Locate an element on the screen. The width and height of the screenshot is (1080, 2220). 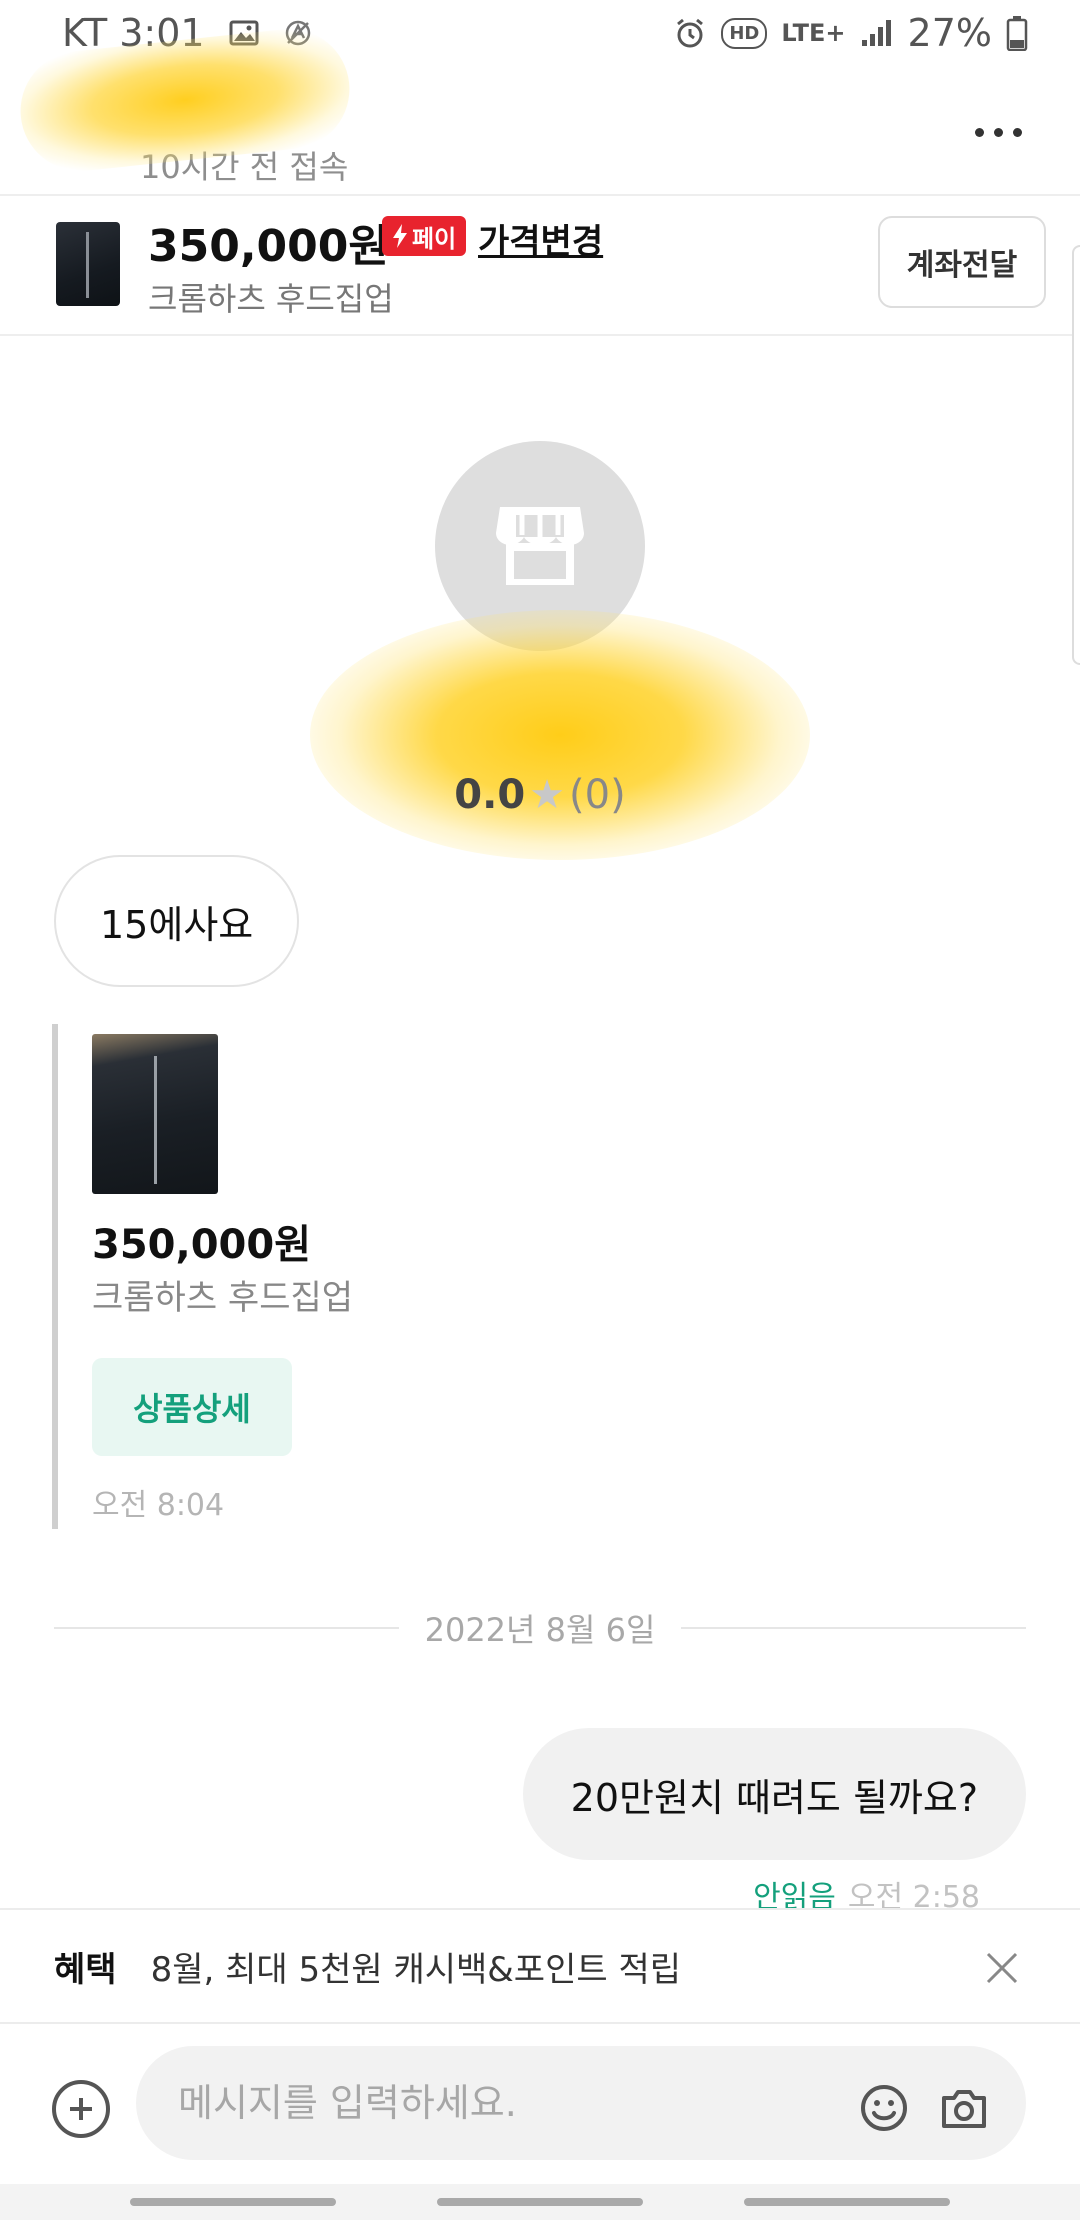
signal-icon is located at coordinates (877, 33).